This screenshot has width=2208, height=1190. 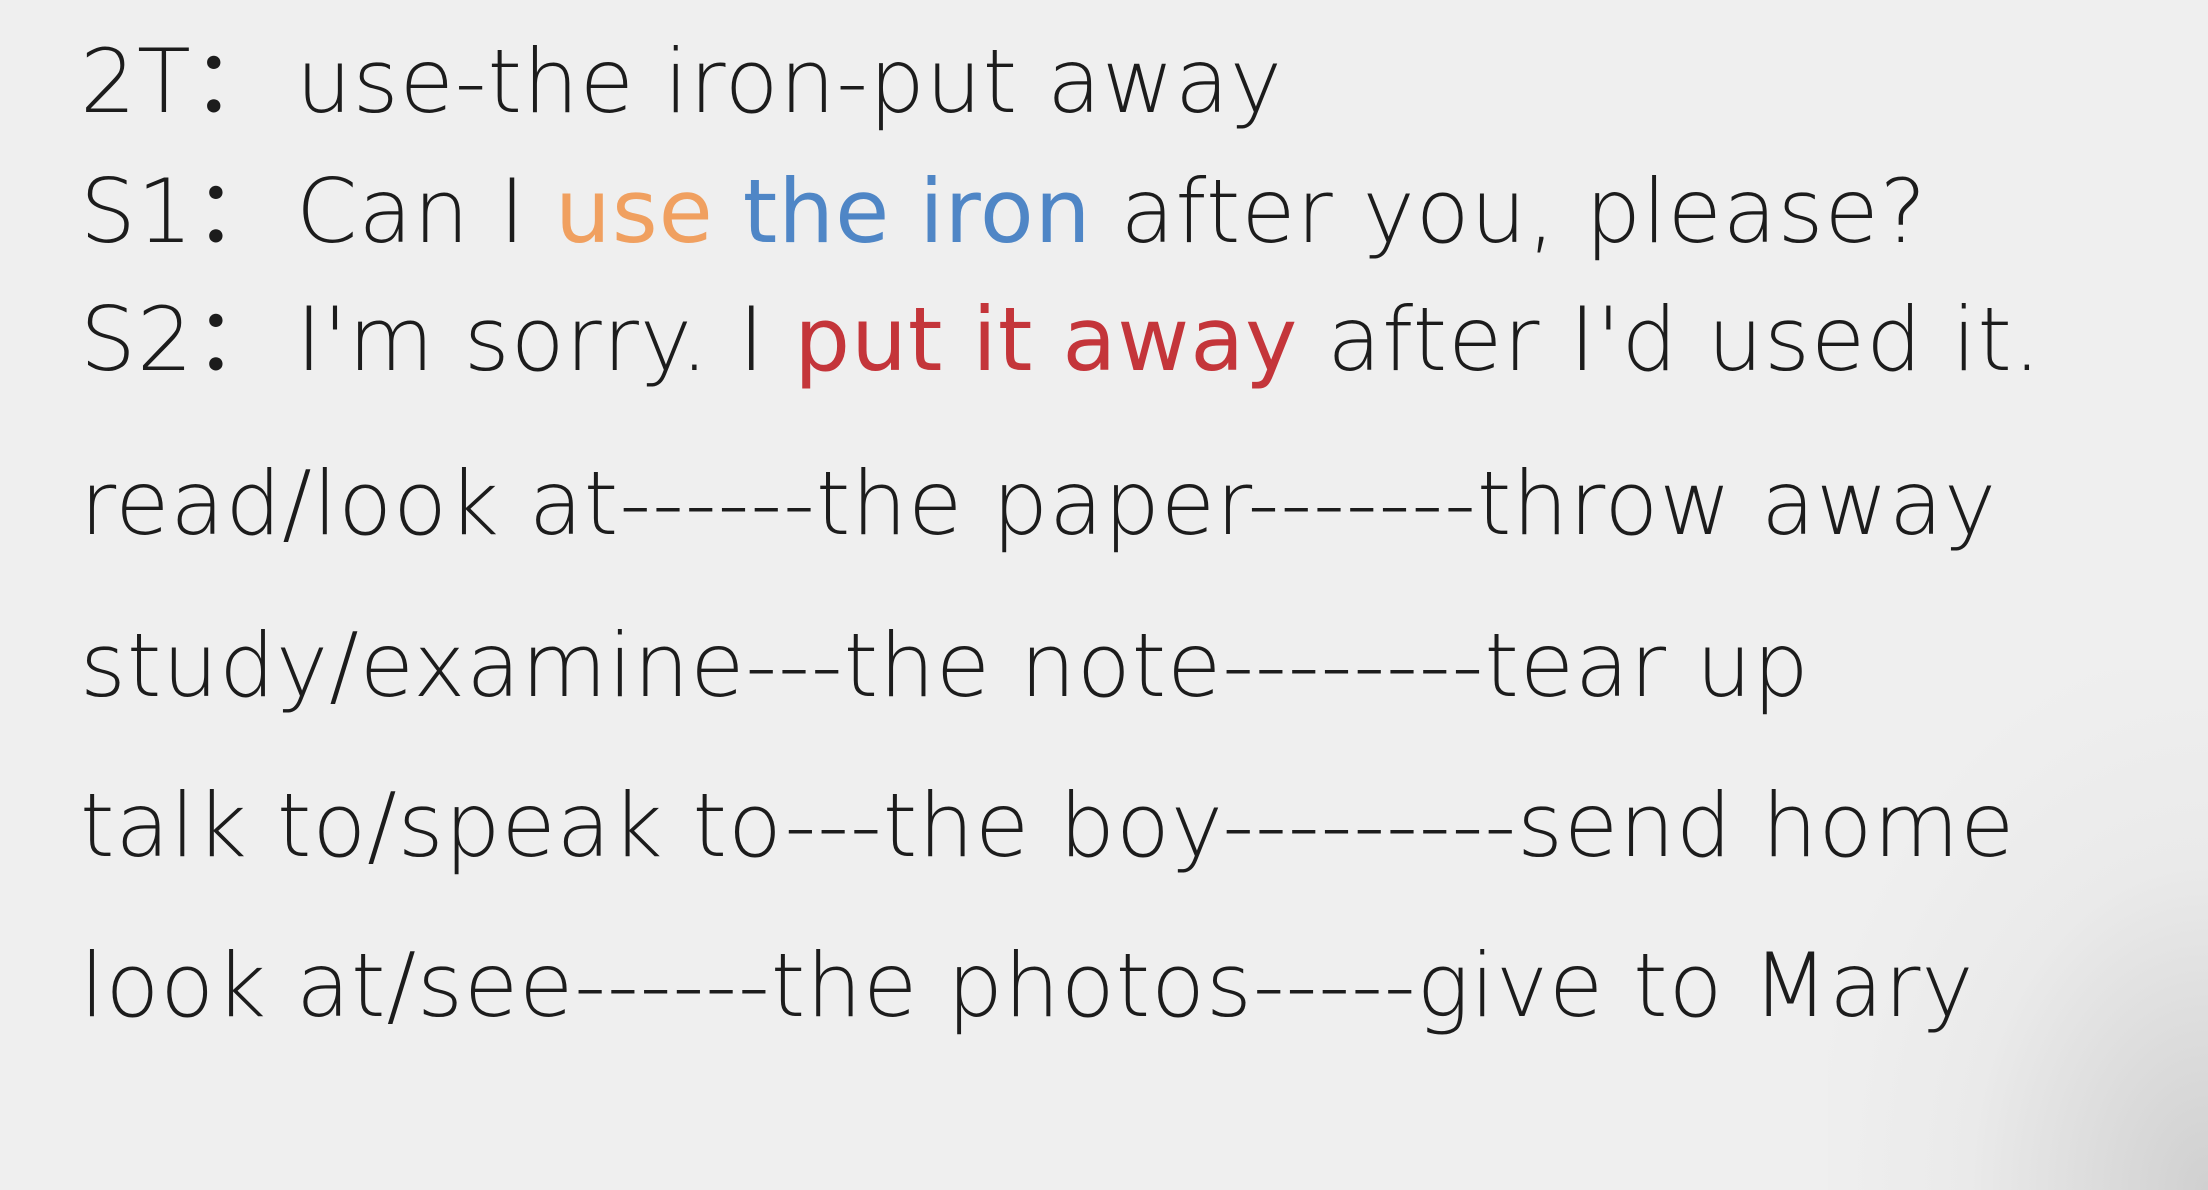 What do you see at coordinates (1509, 211) in the screenshot?
I see `dialogue-text-after: after you, please?` at bounding box center [1509, 211].